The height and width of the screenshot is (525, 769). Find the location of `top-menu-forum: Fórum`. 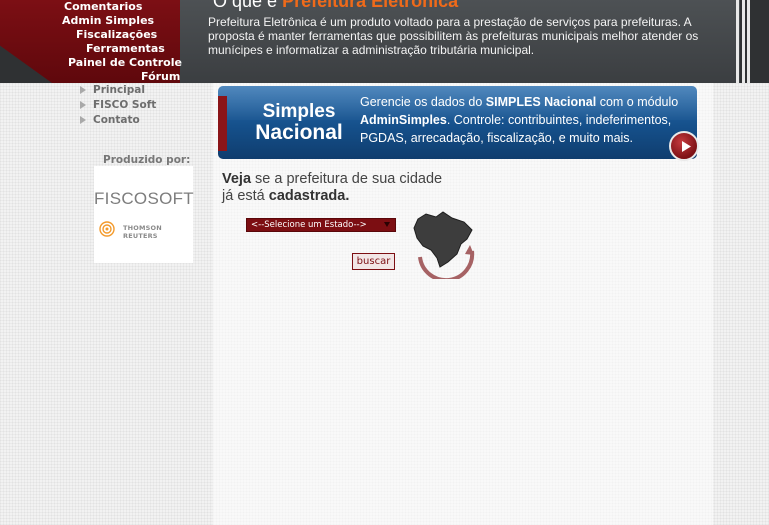

top-menu-forum: Fórum is located at coordinates (160, 76).